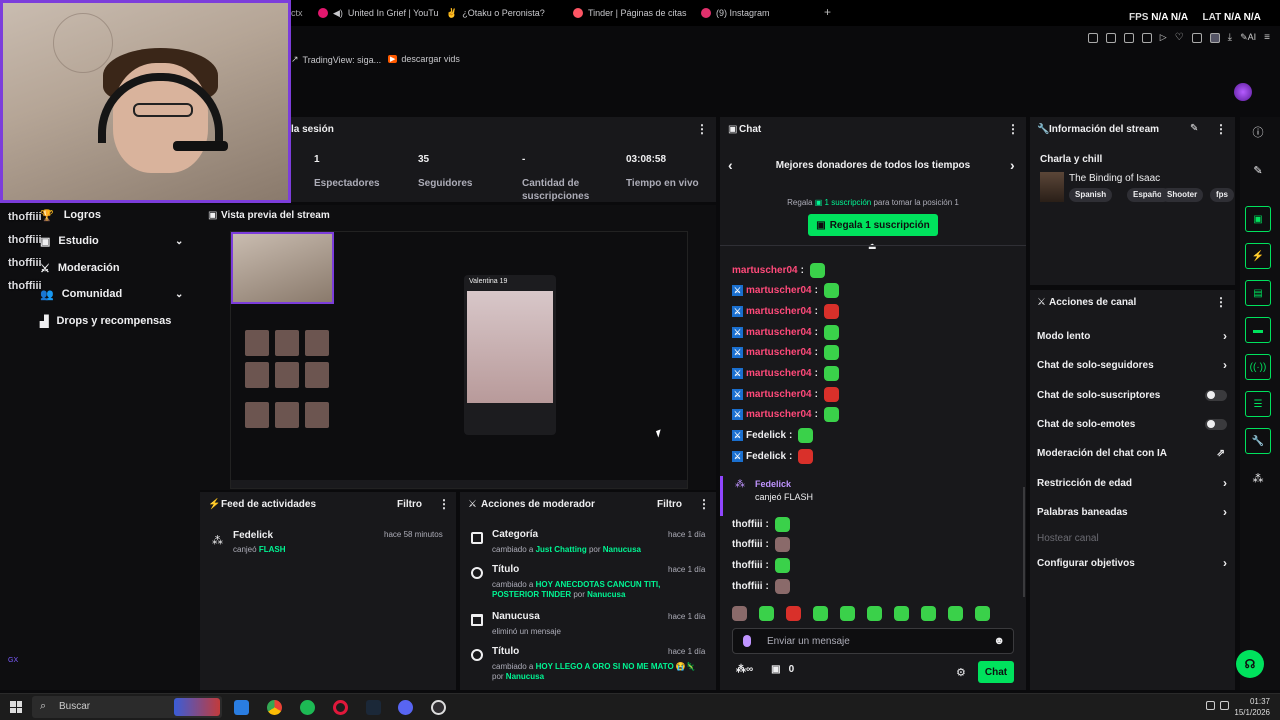 Image resolution: width=1280 pixels, height=720 pixels. Describe the element at coordinates (747, 641) in the screenshot. I see `microphone-icon` at that location.